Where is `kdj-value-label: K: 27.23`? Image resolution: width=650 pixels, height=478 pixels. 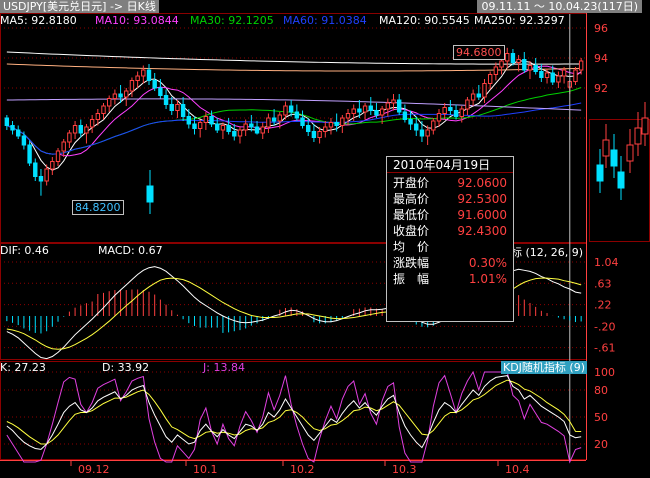 kdj-value-label: K: 27.23 is located at coordinates (23, 367).